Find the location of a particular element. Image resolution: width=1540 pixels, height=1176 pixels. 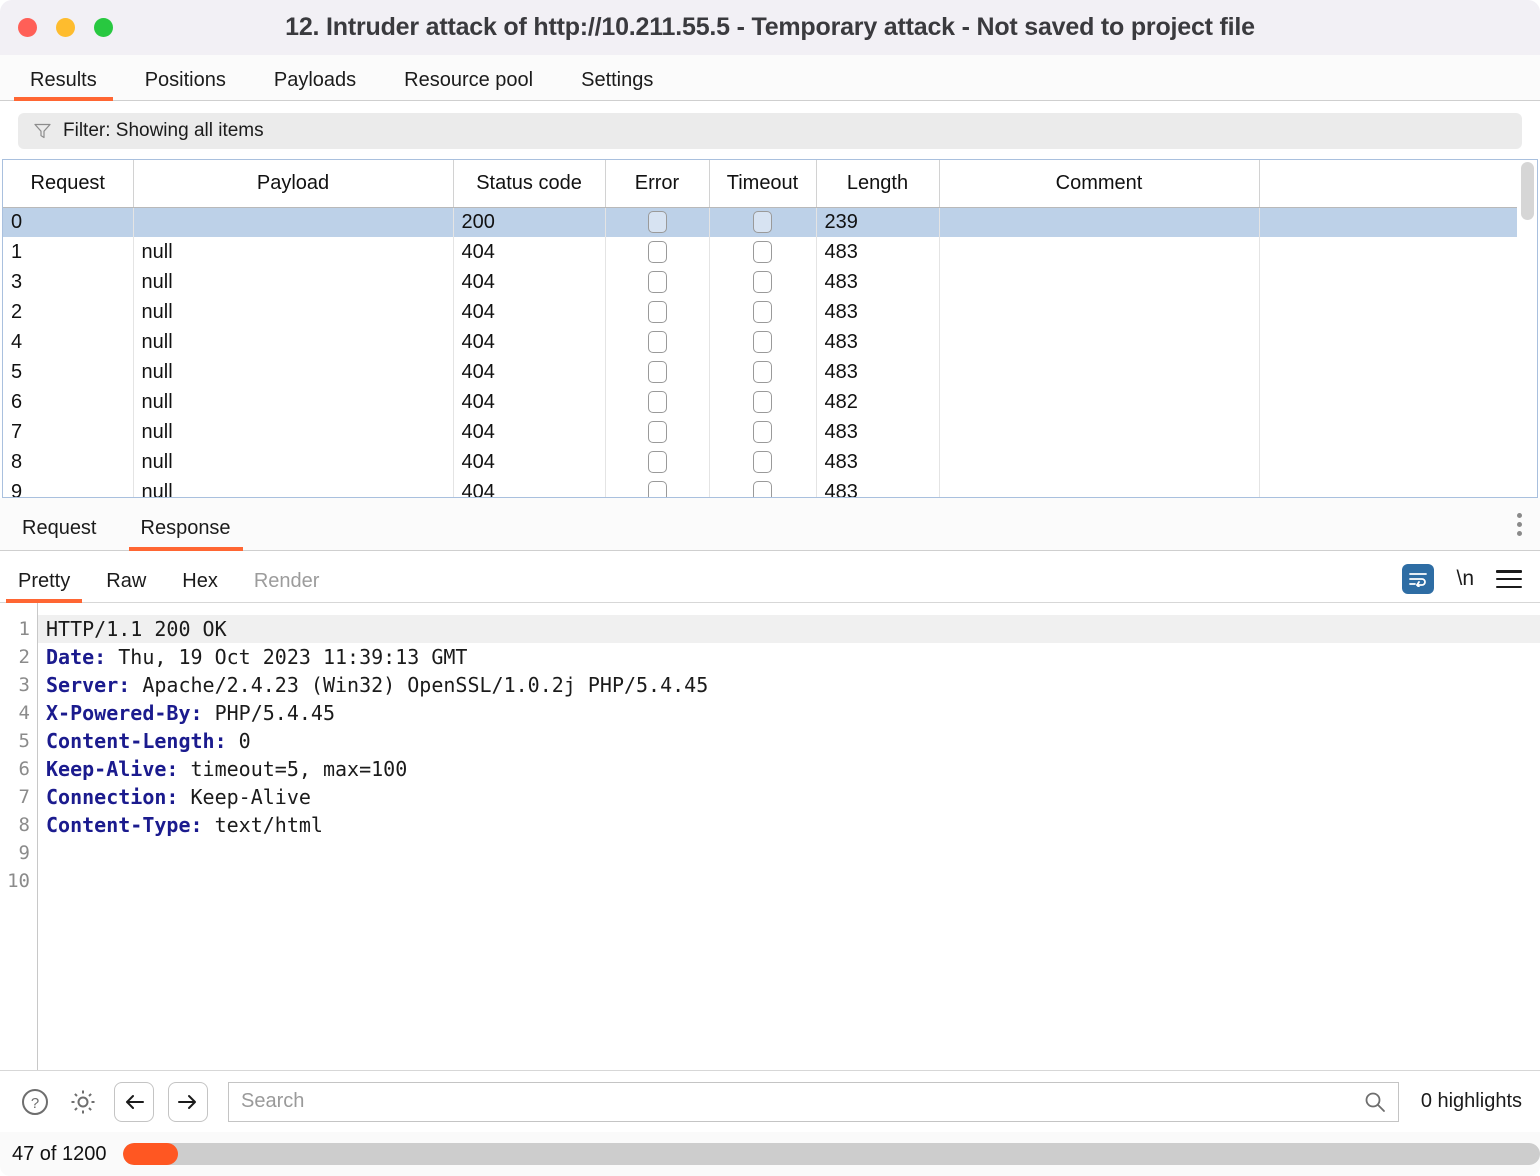

tab-resource-pool: Resource pool is located at coordinates (468, 85).